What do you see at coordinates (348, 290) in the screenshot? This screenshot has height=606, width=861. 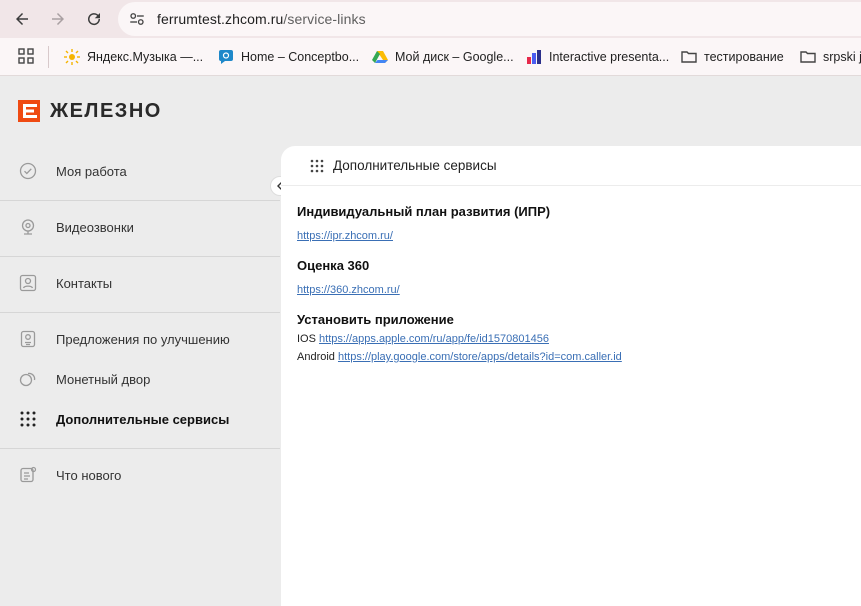 I see `service-link: https://360.zhcom.ru/` at bounding box center [348, 290].